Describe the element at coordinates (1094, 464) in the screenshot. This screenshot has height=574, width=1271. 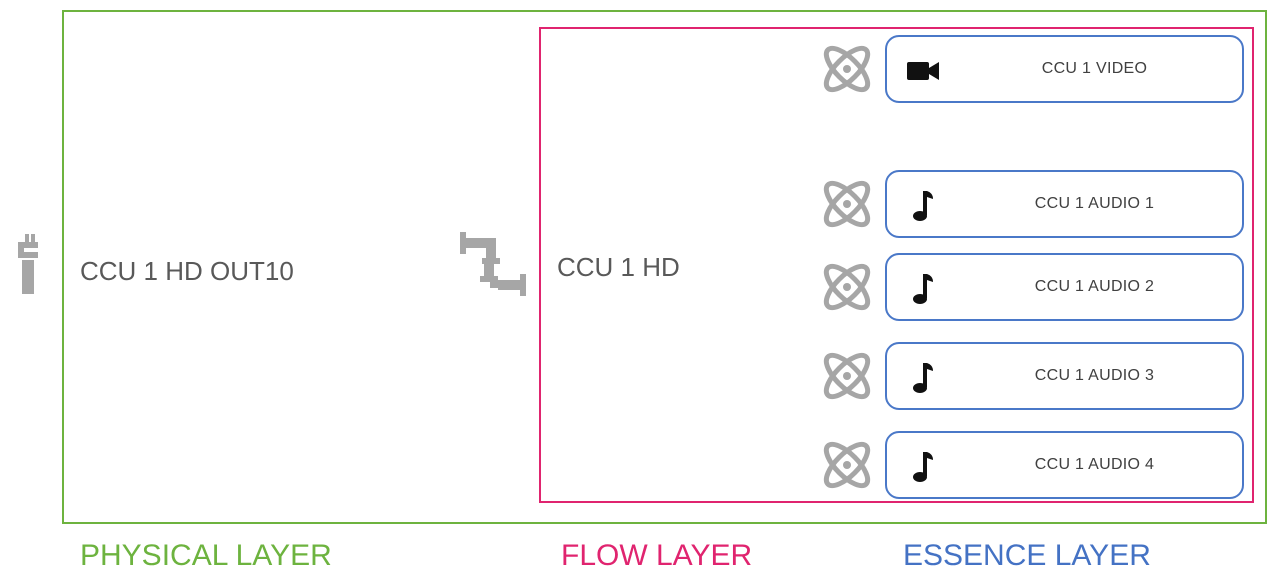
I see `essence-item-label: CCU 1 AUDIO 4` at that location.